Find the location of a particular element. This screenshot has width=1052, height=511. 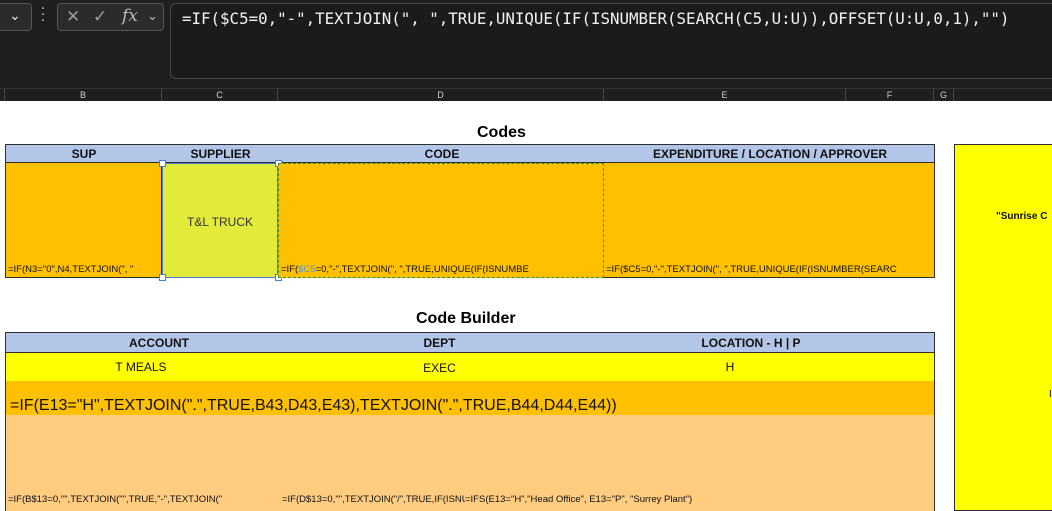

side-panel-text-2: I is located at coordinates (1050, 394).